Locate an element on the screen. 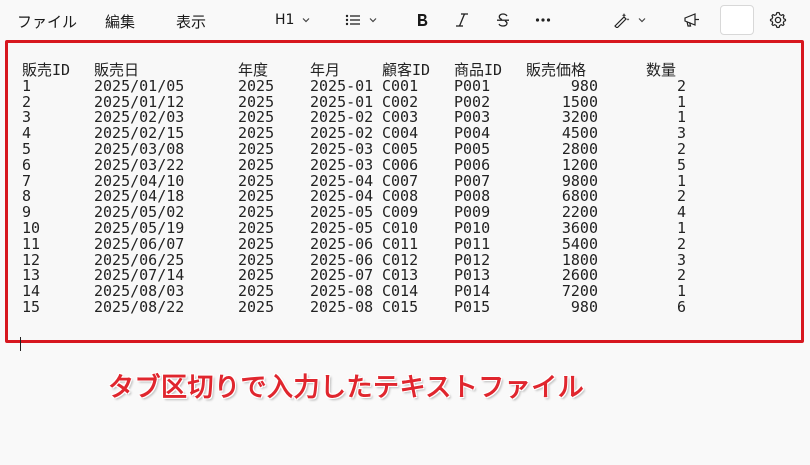 The image size is (810, 465). cell-year-month: 2025-08 is located at coordinates (342, 306).